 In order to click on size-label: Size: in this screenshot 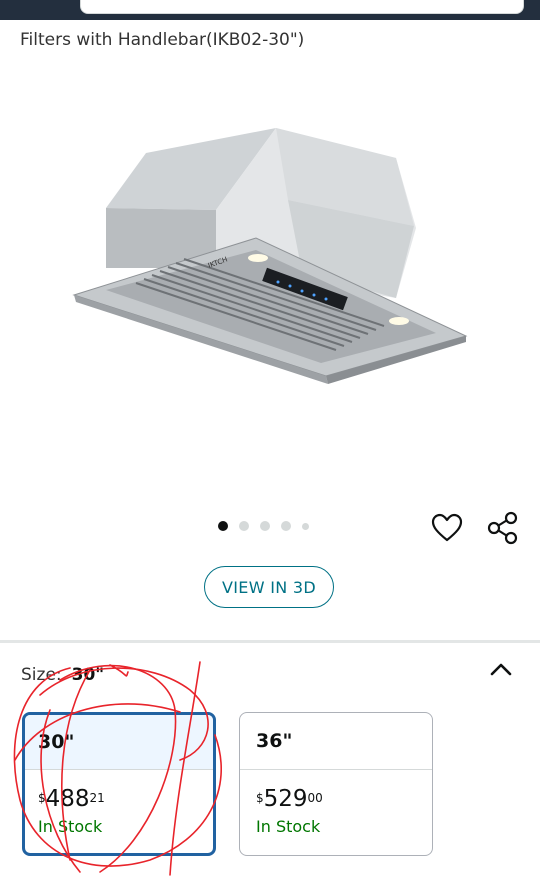, I will do `click(41, 675)`.